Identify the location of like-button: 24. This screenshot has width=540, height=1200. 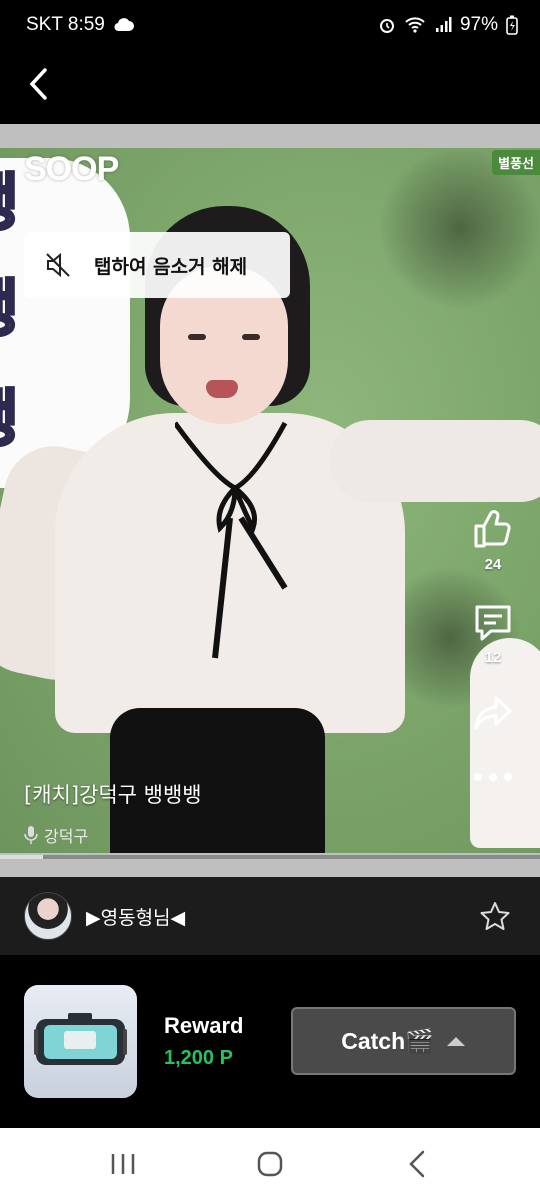
(493, 540).